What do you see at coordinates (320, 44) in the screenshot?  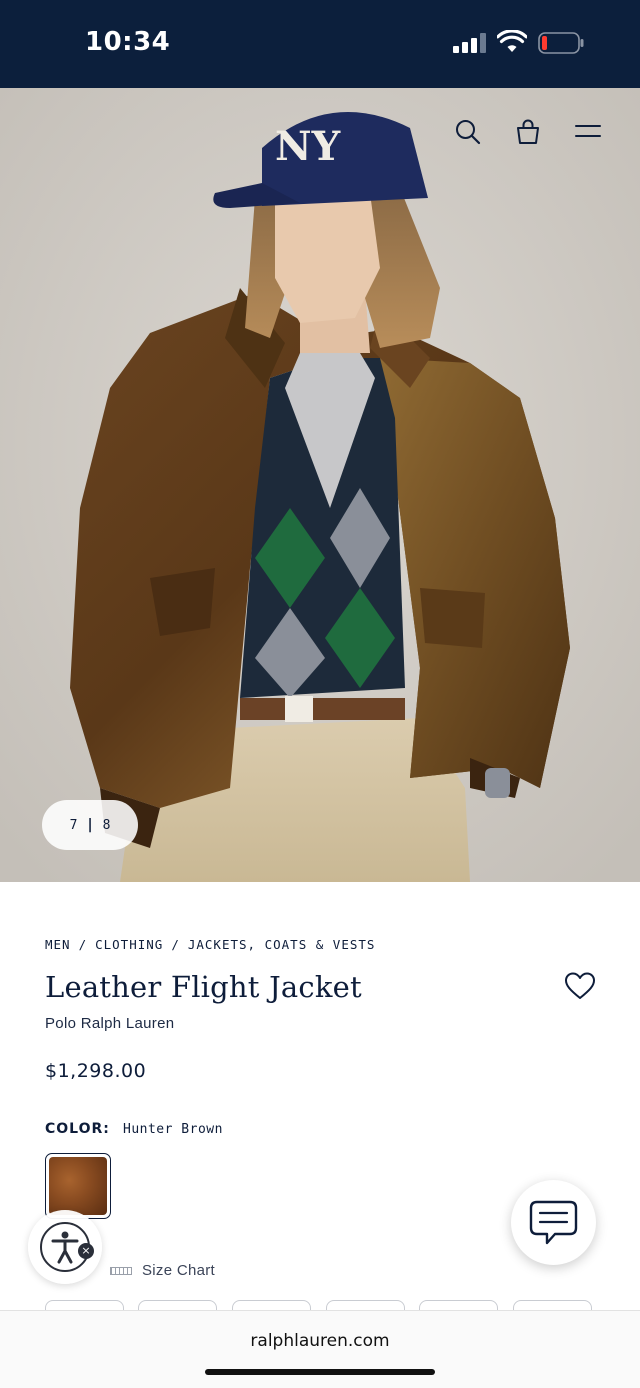 I see `status-bar: 10:34` at bounding box center [320, 44].